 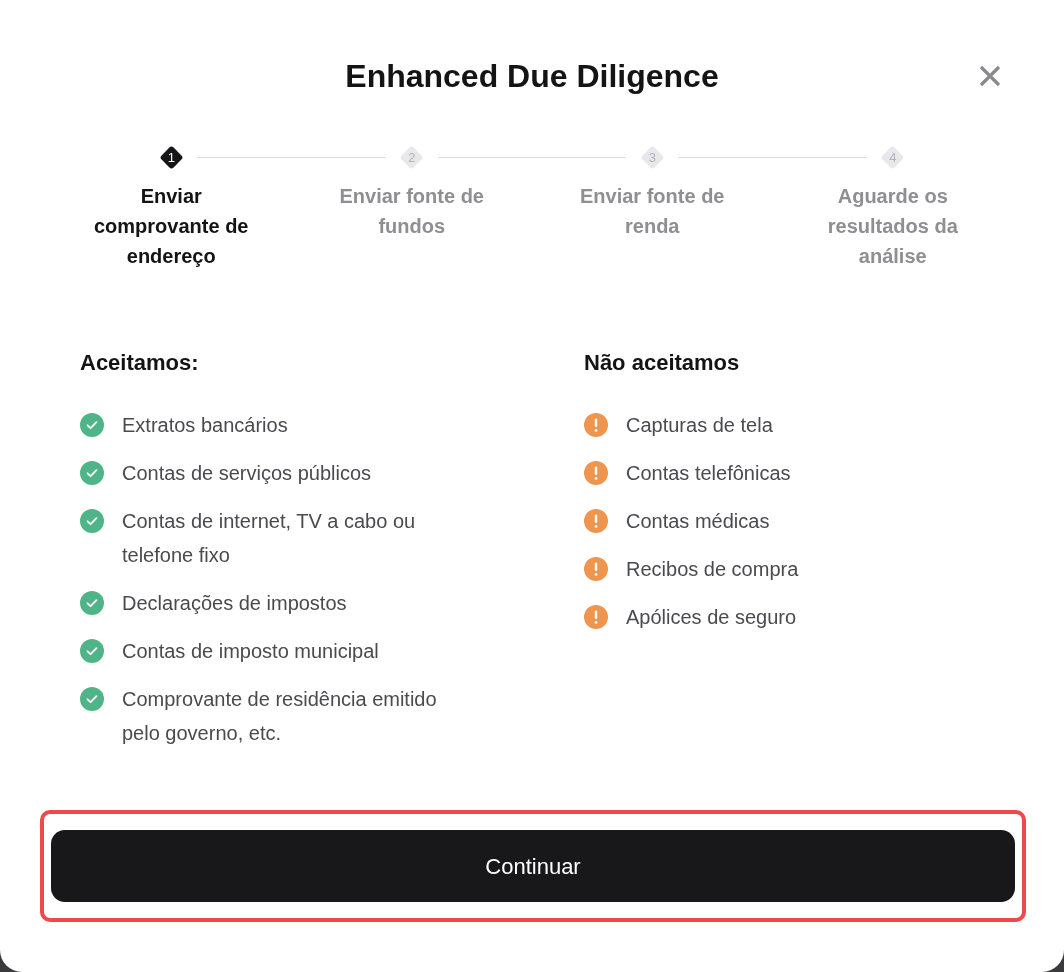 I want to click on close-icon, so click(x=990, y=76).